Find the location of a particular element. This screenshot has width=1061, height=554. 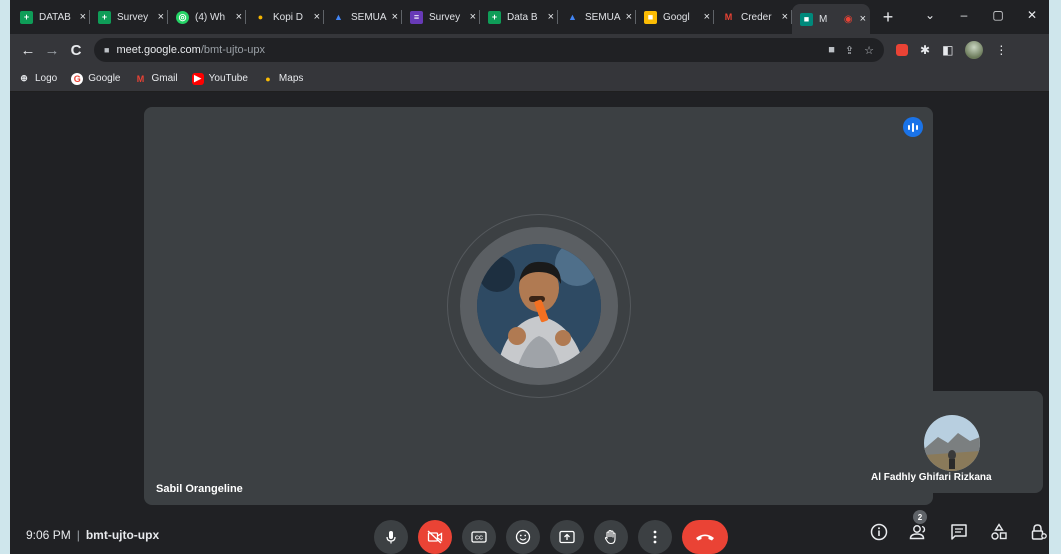

shapes-icon is located at coordinates (999, 531).